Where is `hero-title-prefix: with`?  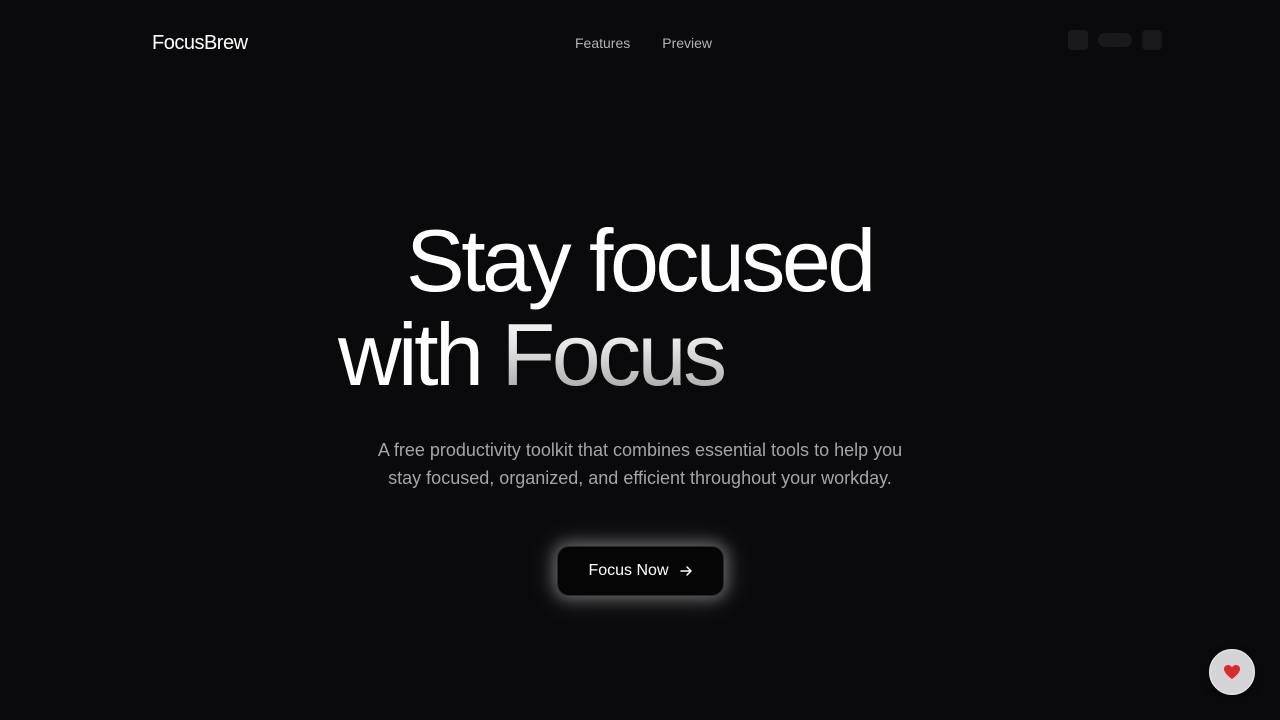
hero-title-prefix: with is located at coordinates (420, 354).